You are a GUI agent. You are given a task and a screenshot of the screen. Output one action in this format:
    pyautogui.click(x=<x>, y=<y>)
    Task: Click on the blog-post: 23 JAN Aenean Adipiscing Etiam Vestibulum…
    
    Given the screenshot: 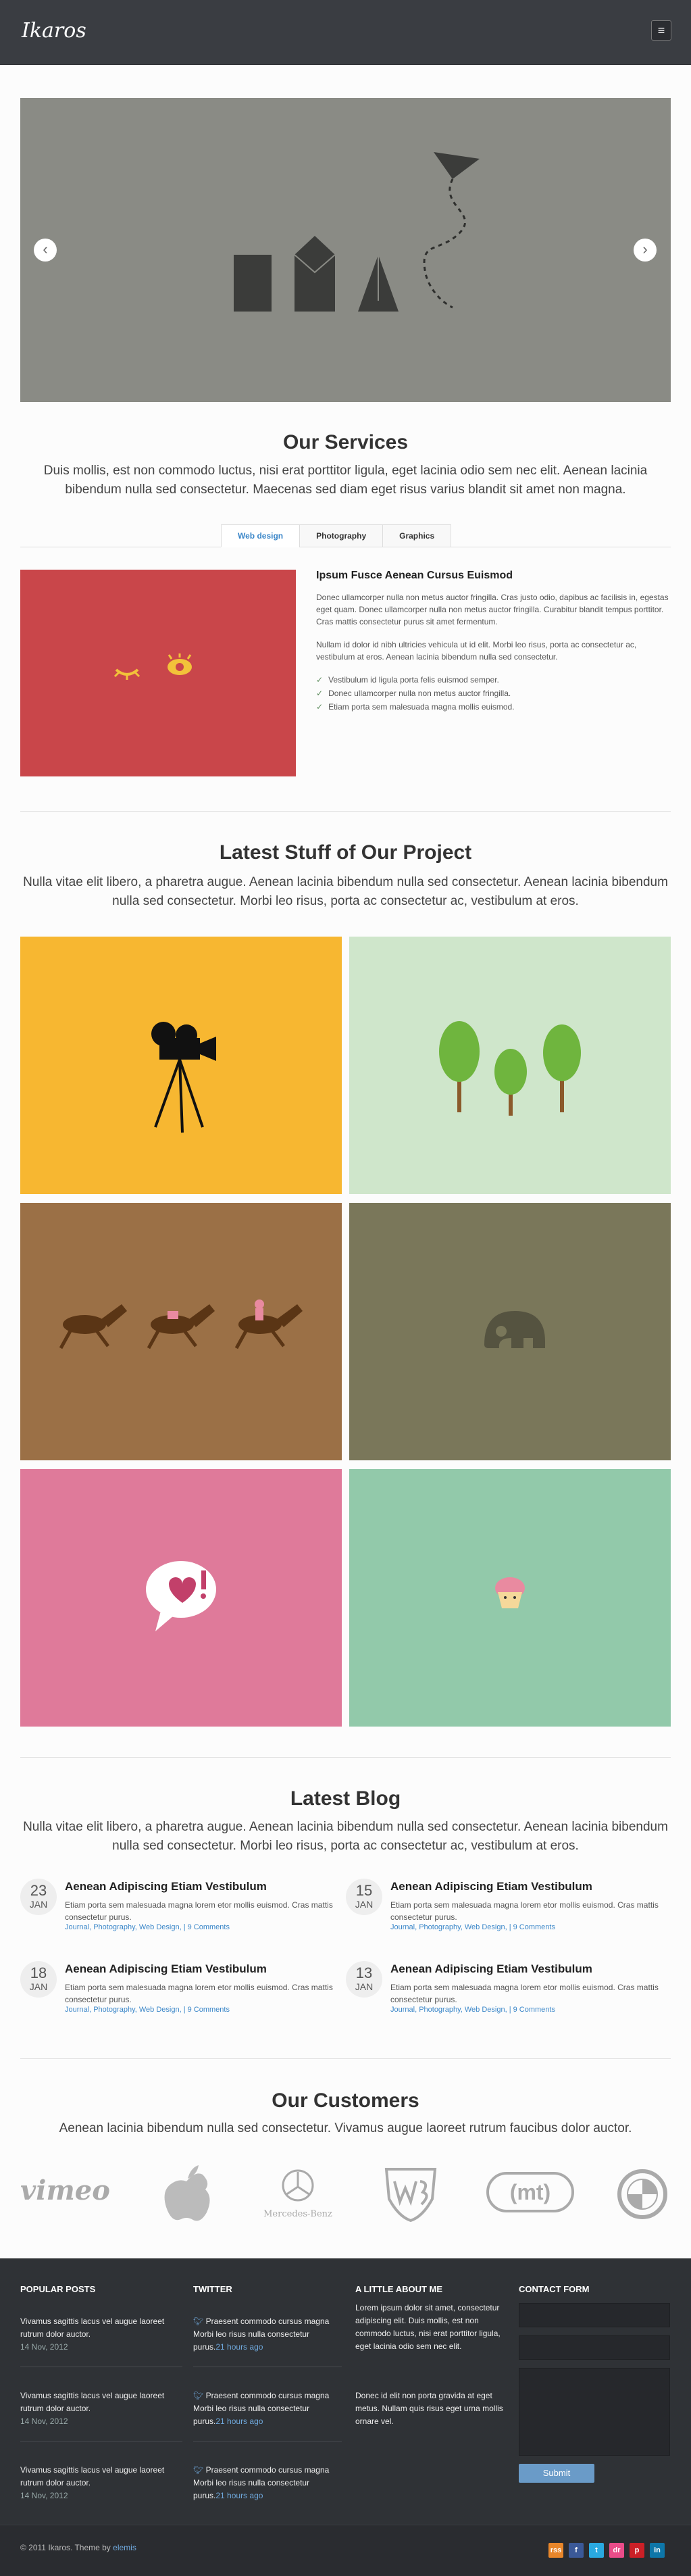 What is the action you would take?
    pyautogui.click(x=176, y=1913)
    